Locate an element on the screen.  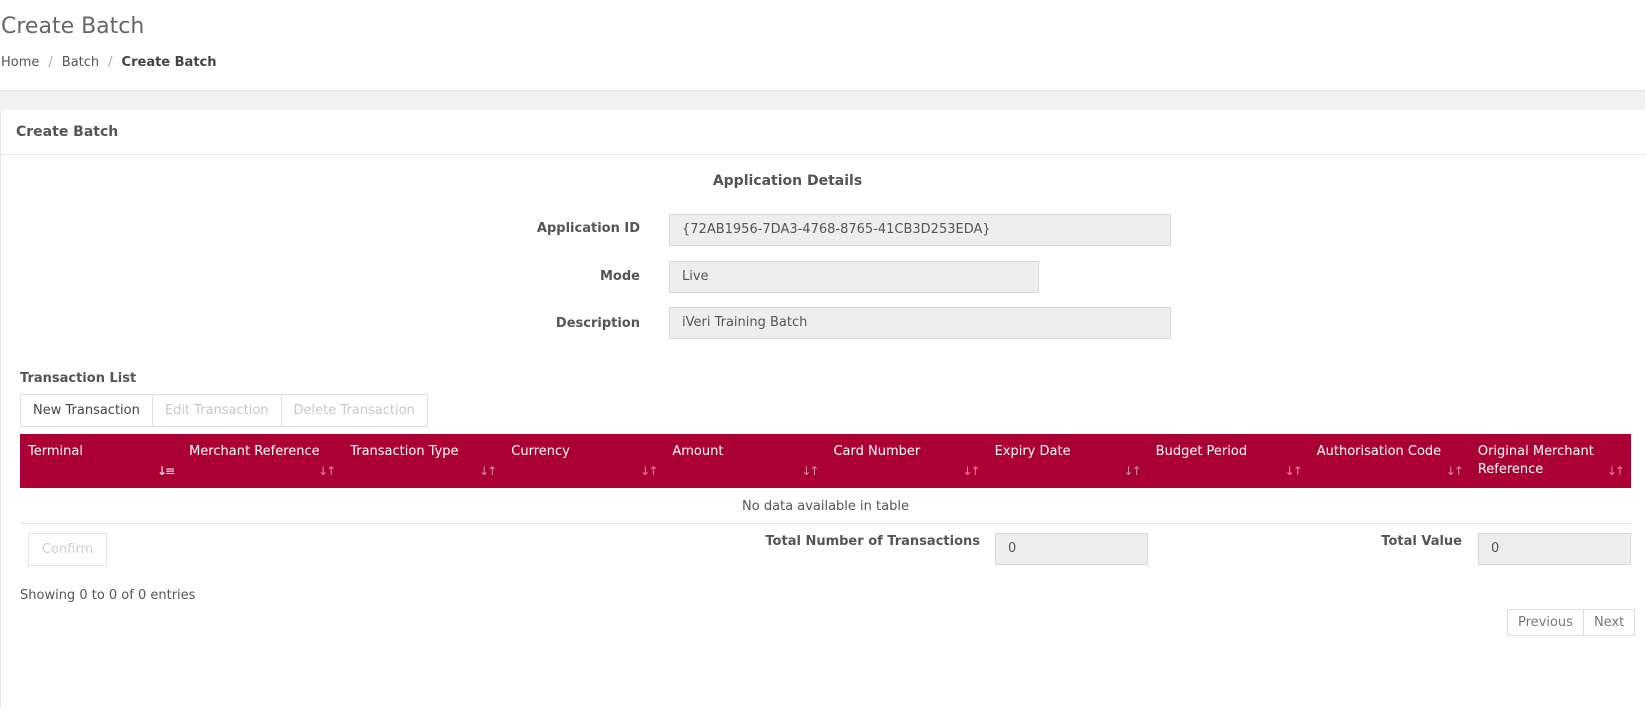
column-label: Amount is located at coordinates (698, 451).